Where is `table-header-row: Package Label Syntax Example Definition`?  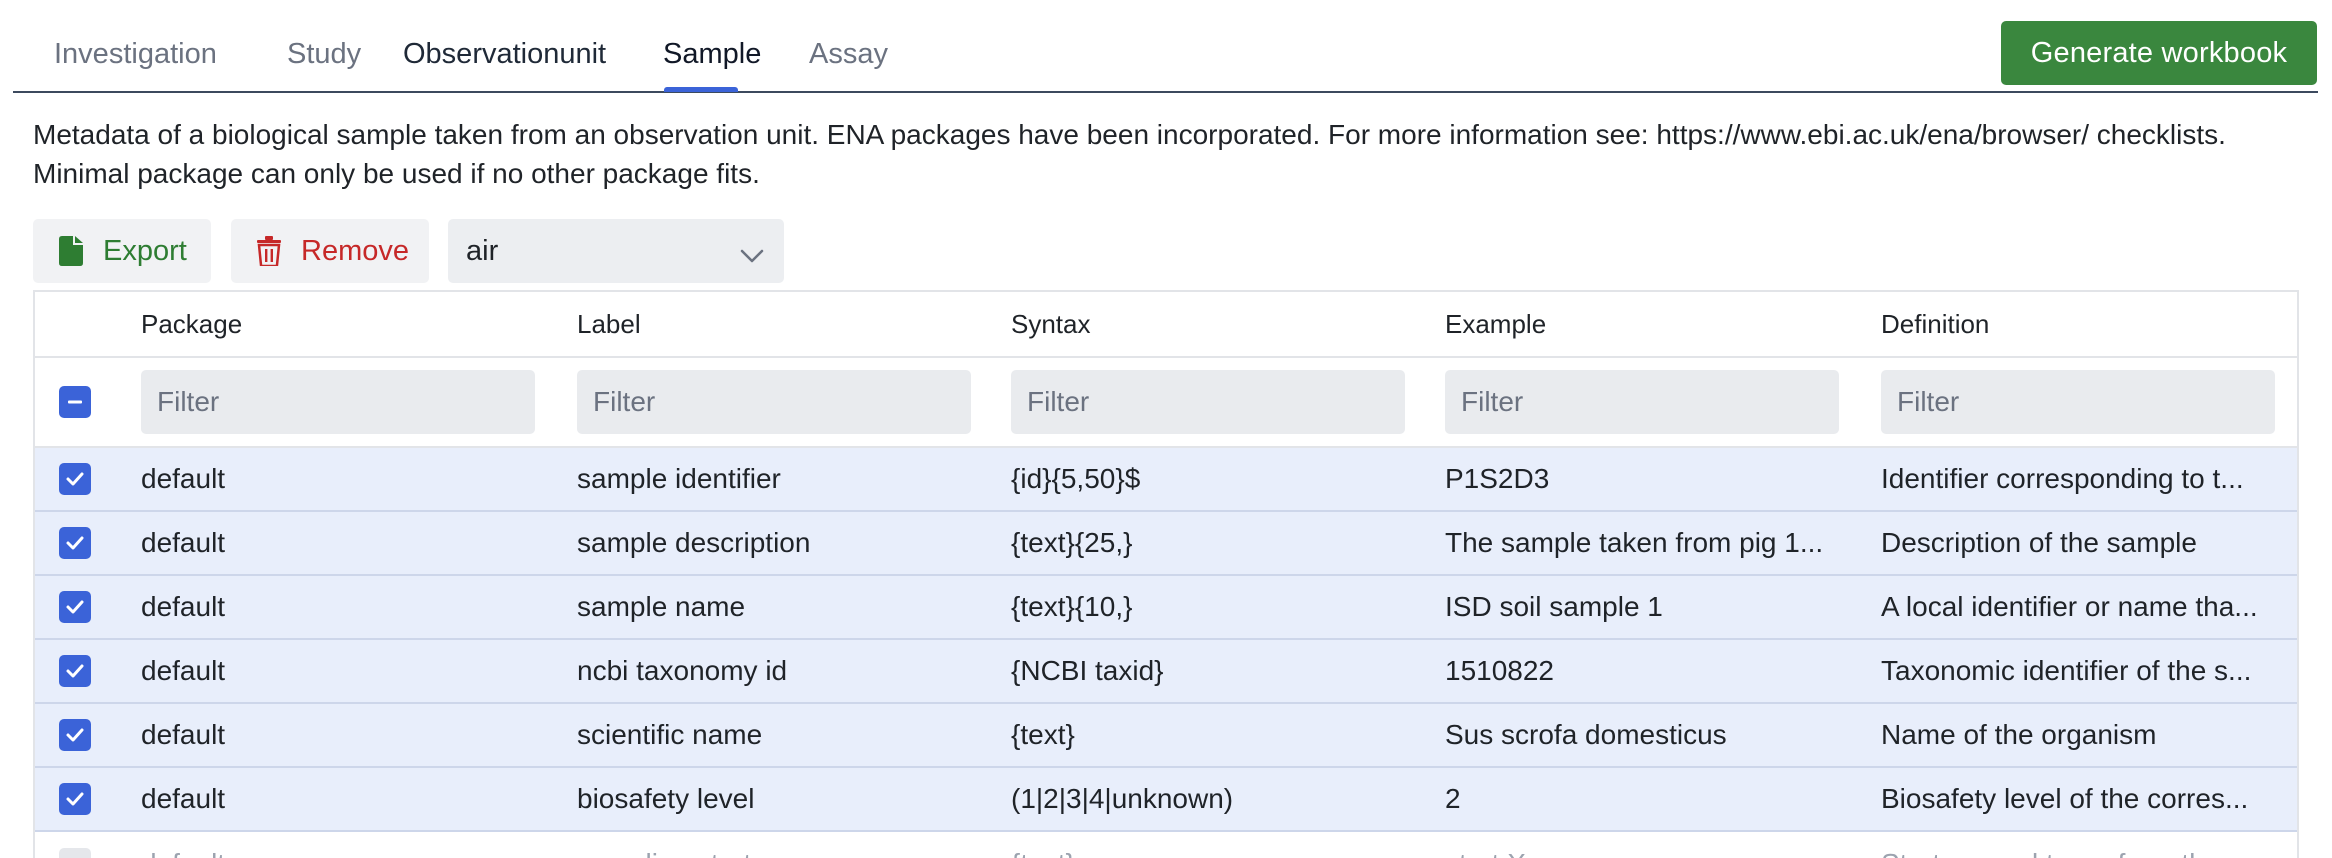 table-header-row: Package Label Syntax Example Definition is located at coordinates (1166, 325).